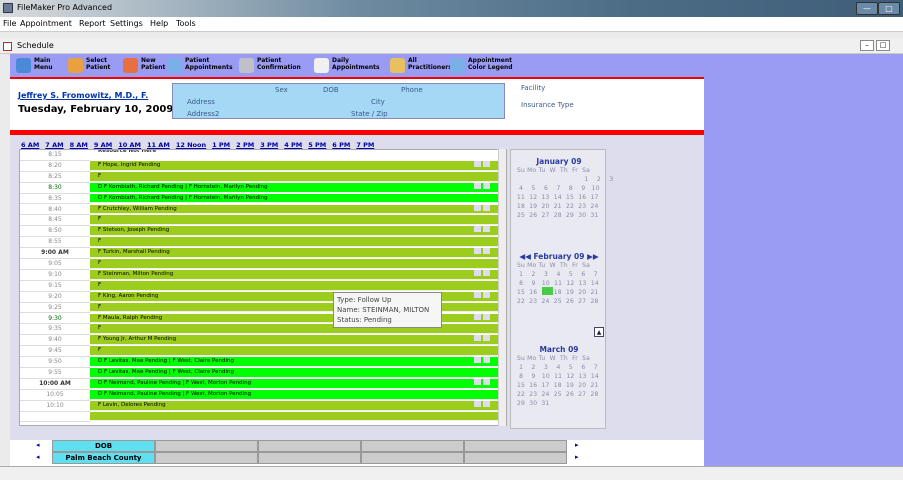  What do you see at coordinates (560, 188) in the screenshot?
I see `calendar-week: 4 5 6 7 8 9 10` at bounding box center [560, 188].